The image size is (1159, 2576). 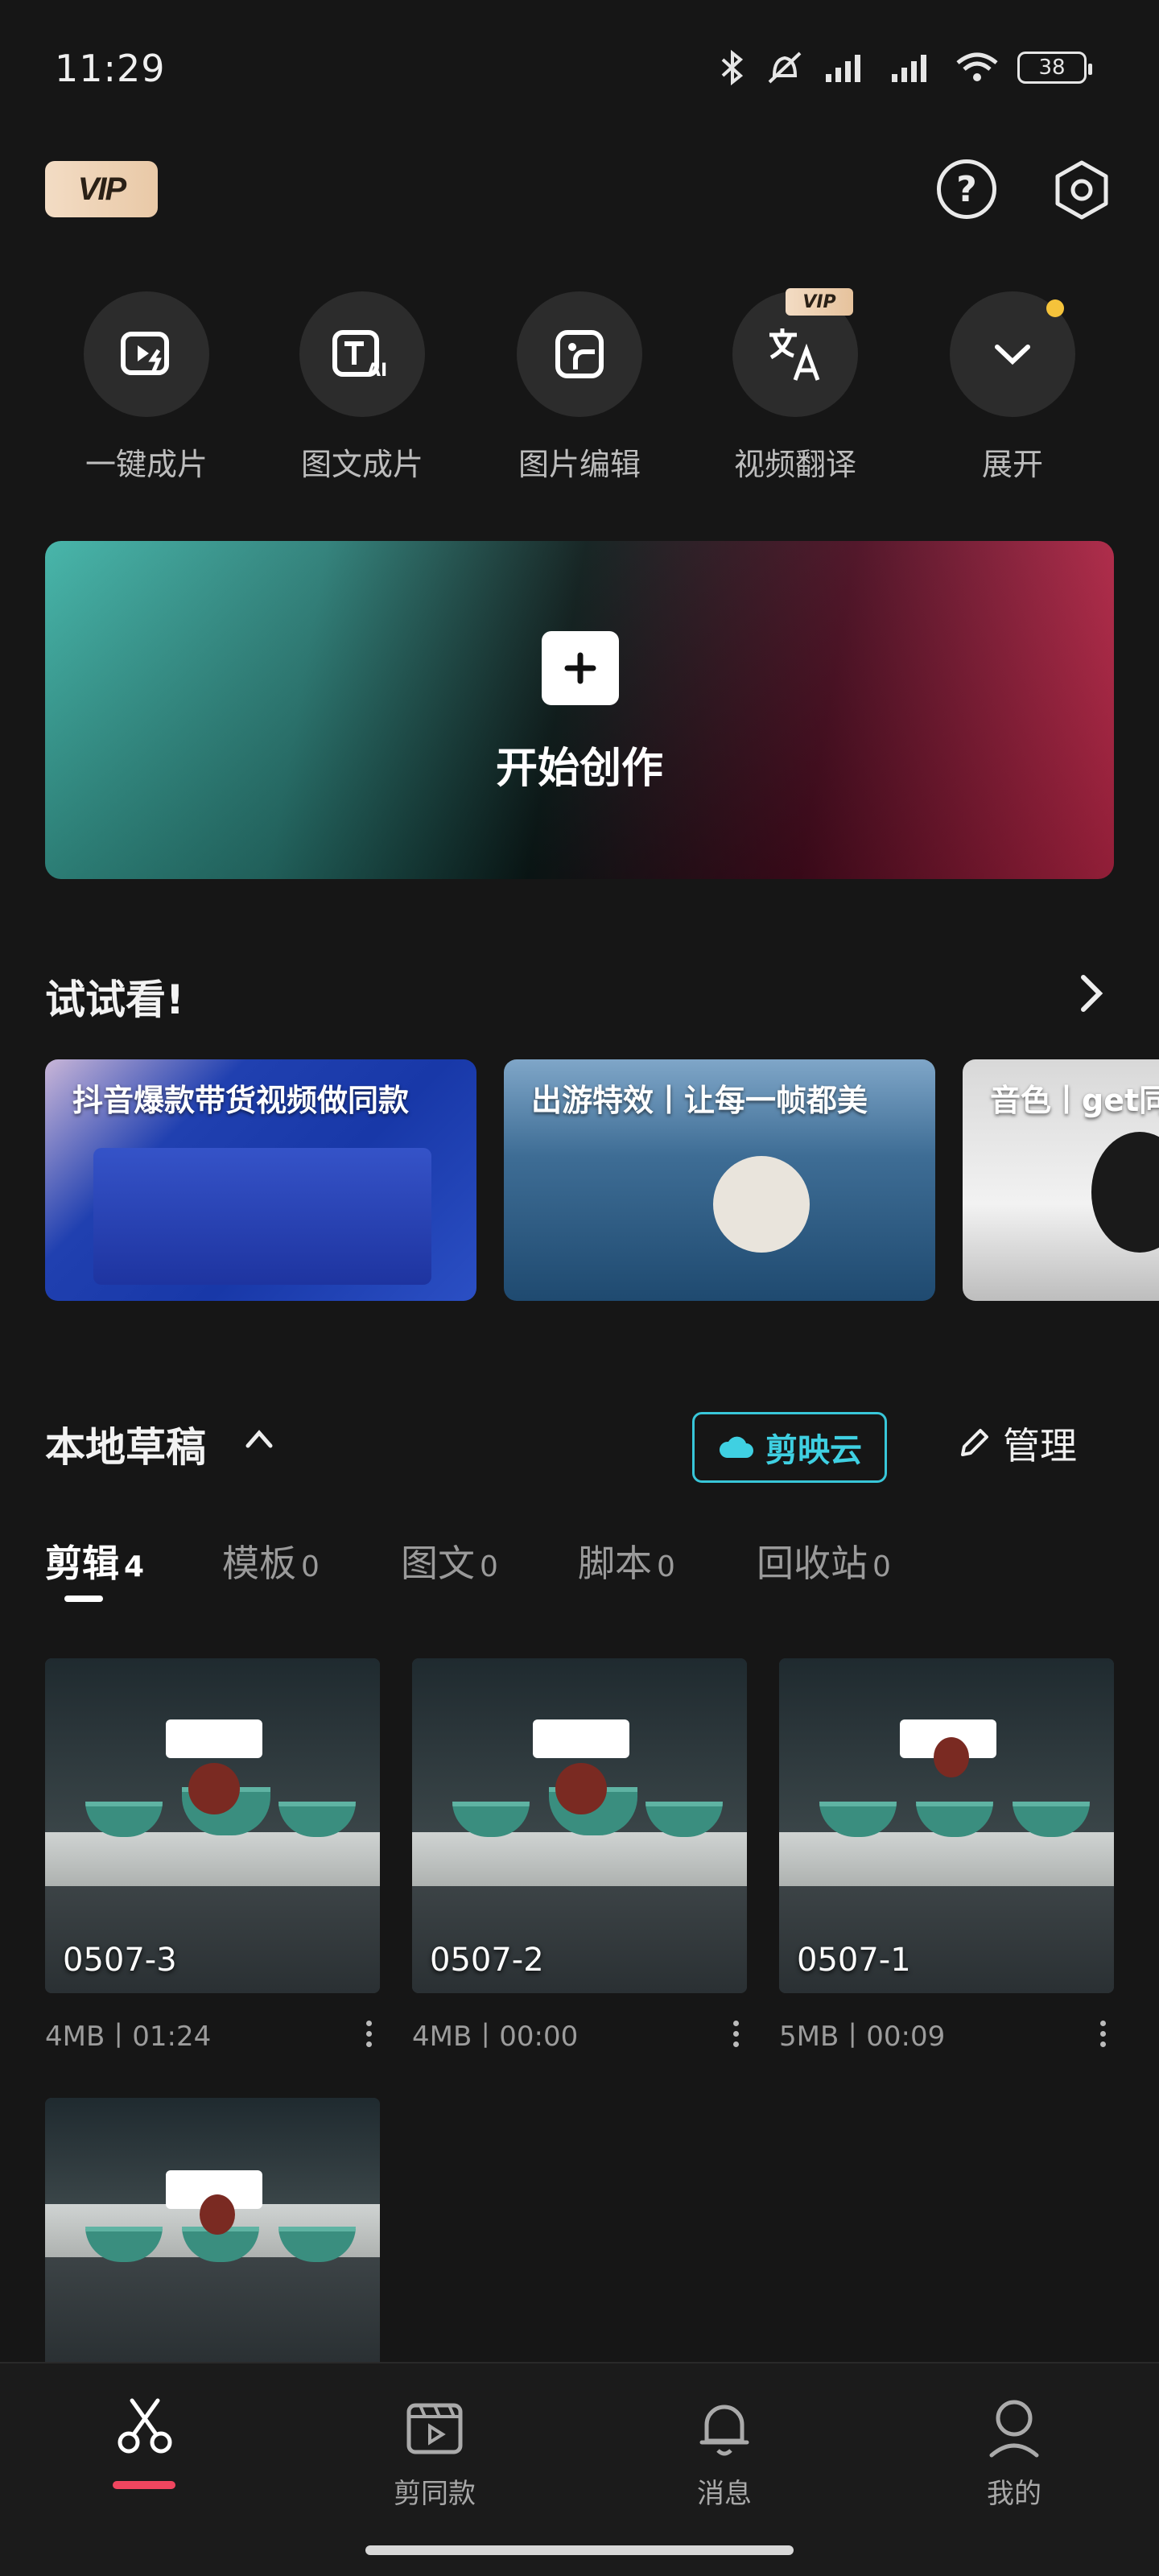 I want to click on drafts-title: 本地草稿, so click(x=125, y=1447).